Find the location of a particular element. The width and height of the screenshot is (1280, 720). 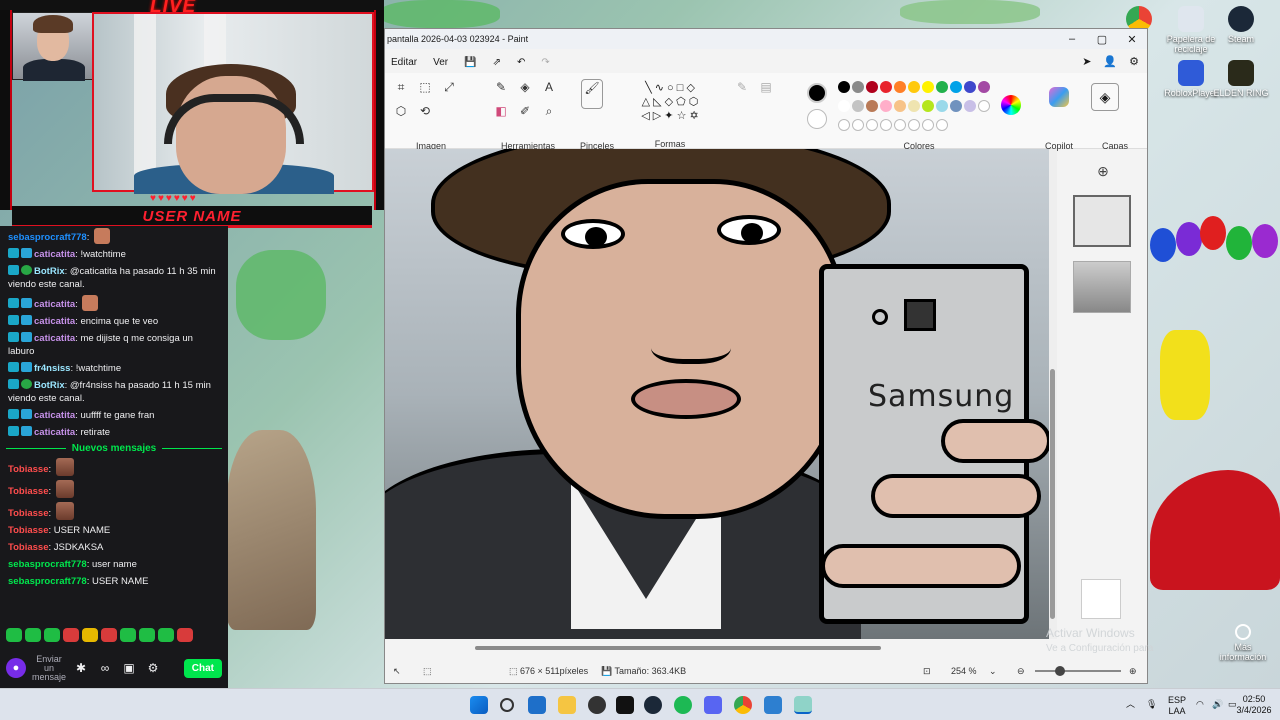

fill-icon: ◈ is located at coordinates (525, 87).